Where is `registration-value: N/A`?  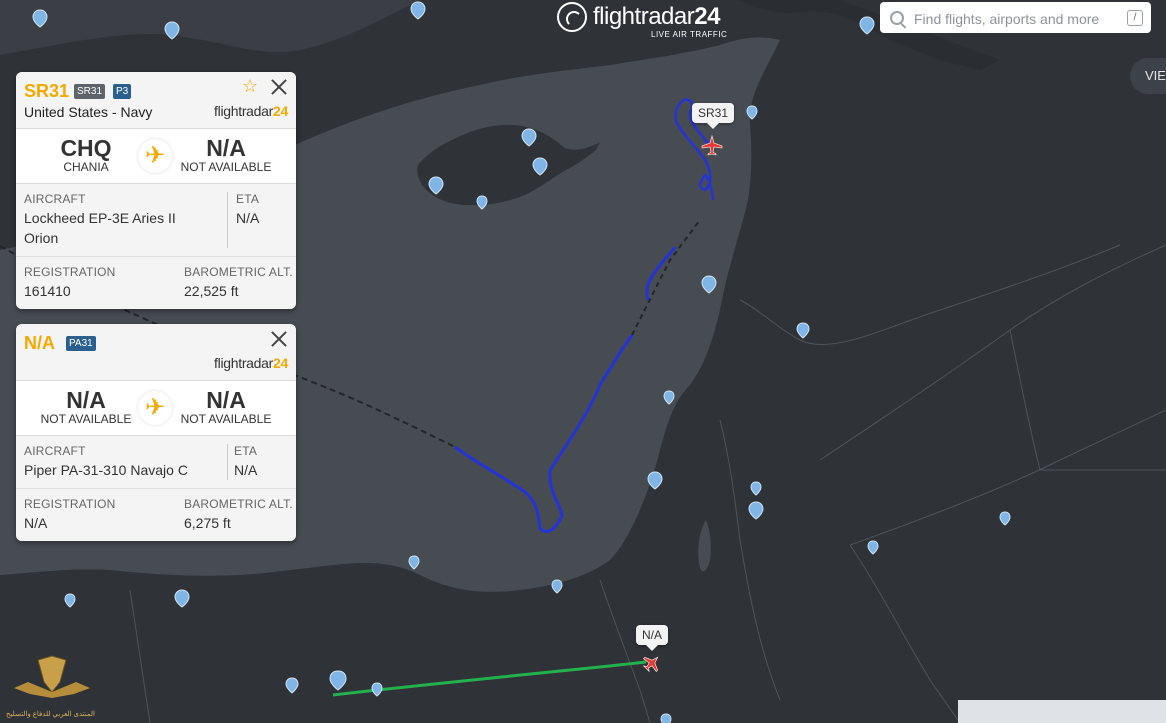
registration-value: N/A is located at coordinates (36, 523).